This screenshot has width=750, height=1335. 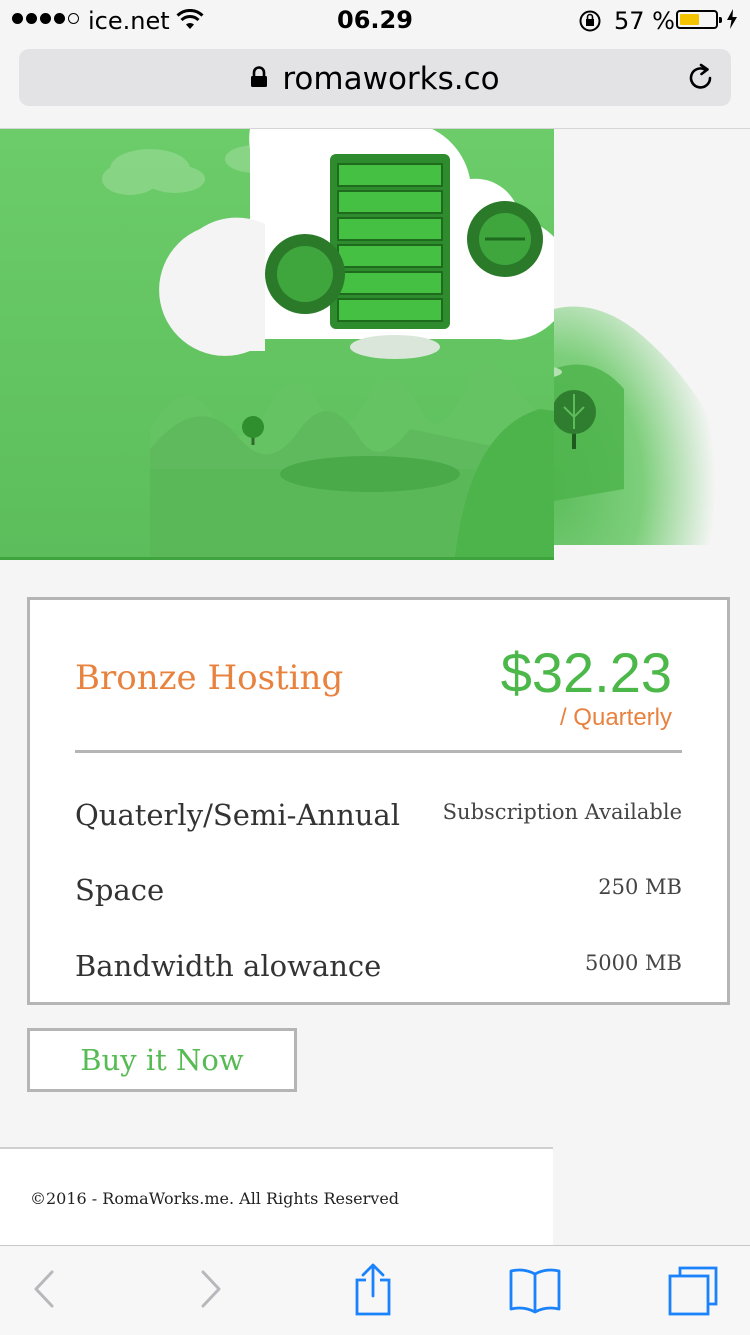 I want to click on share-icon, so click(x=373, y=1291).